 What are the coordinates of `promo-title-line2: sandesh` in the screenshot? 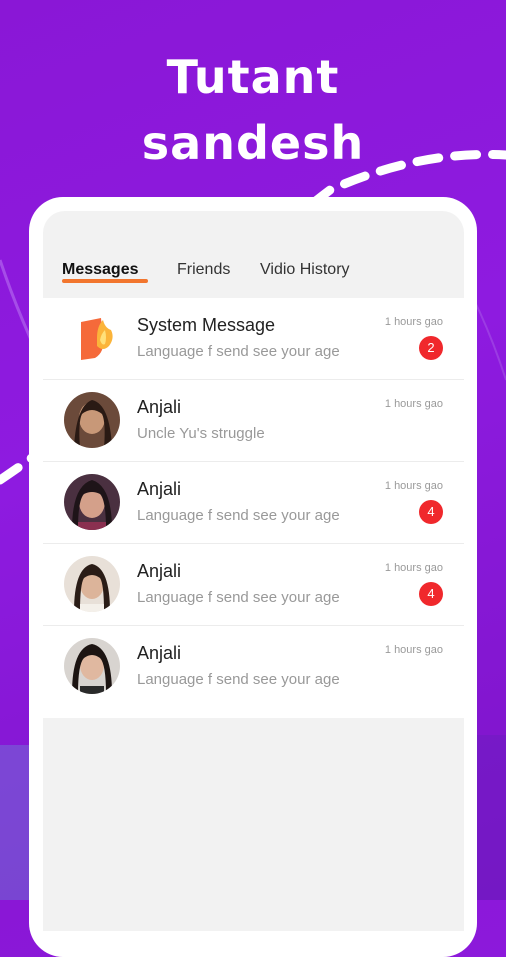 It's located at (253, 143).